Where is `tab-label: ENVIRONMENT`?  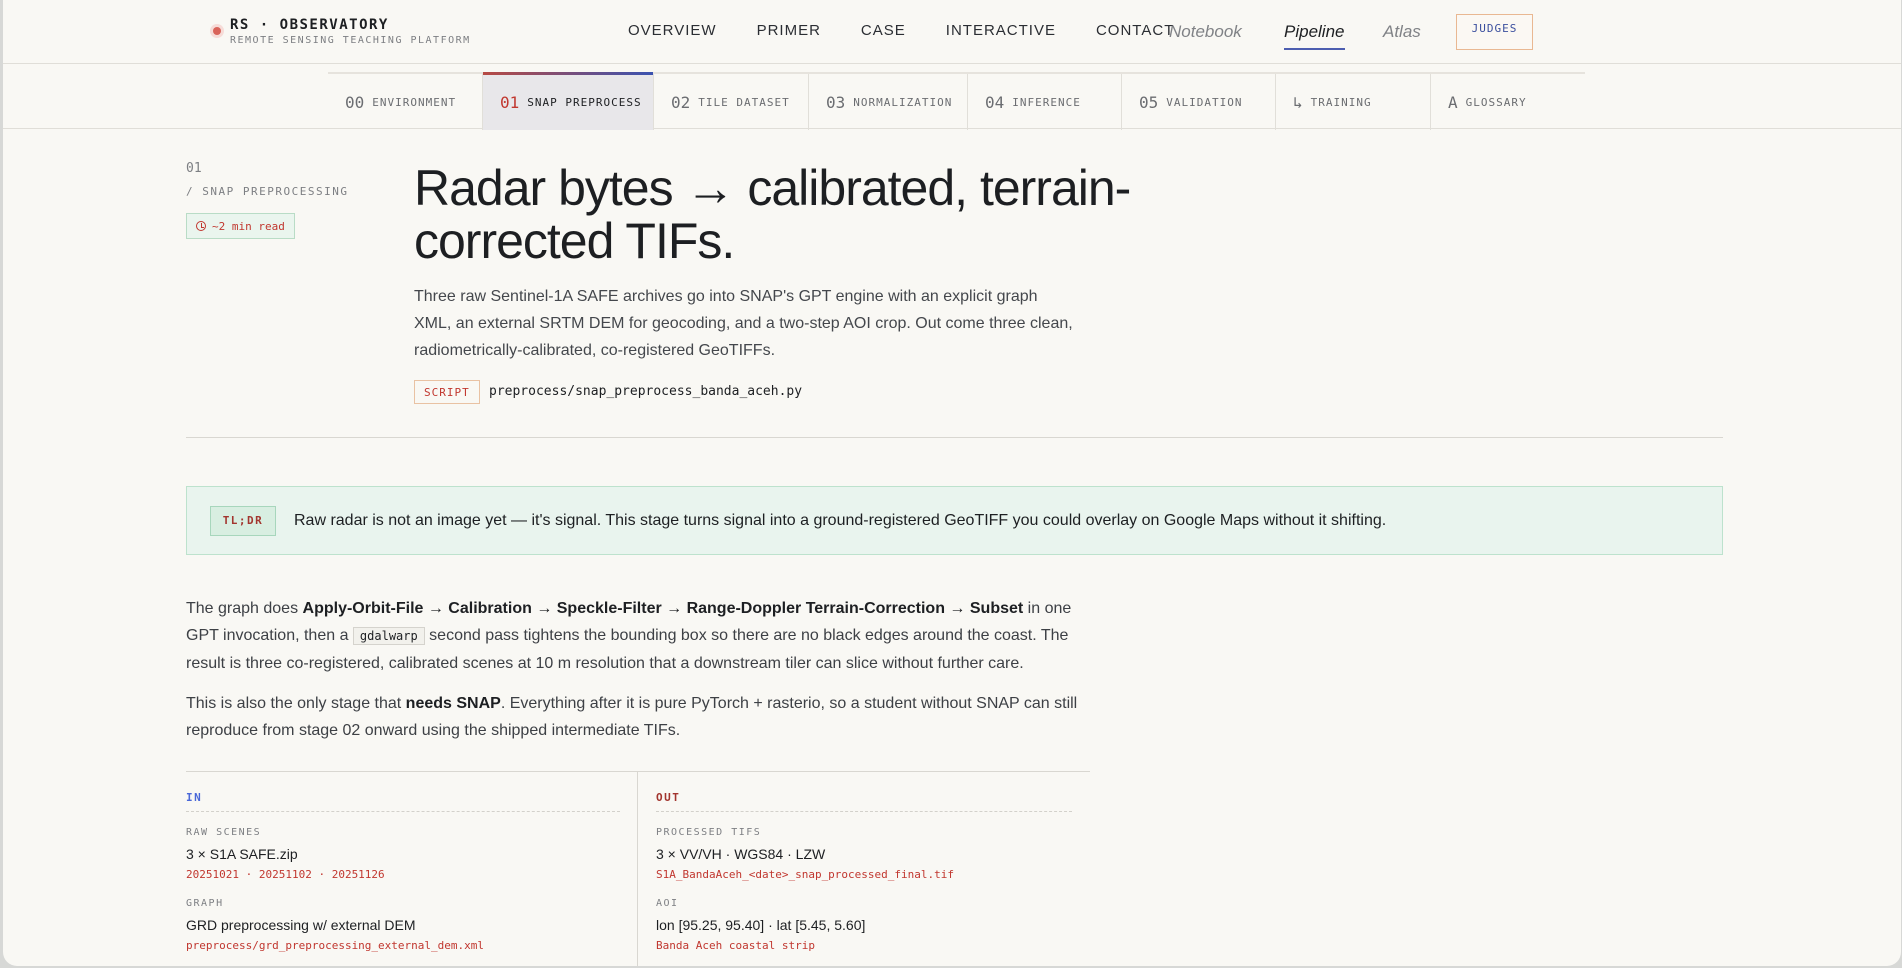
tab-label: ENVIRONMENT is located at coordinates (414, 102).